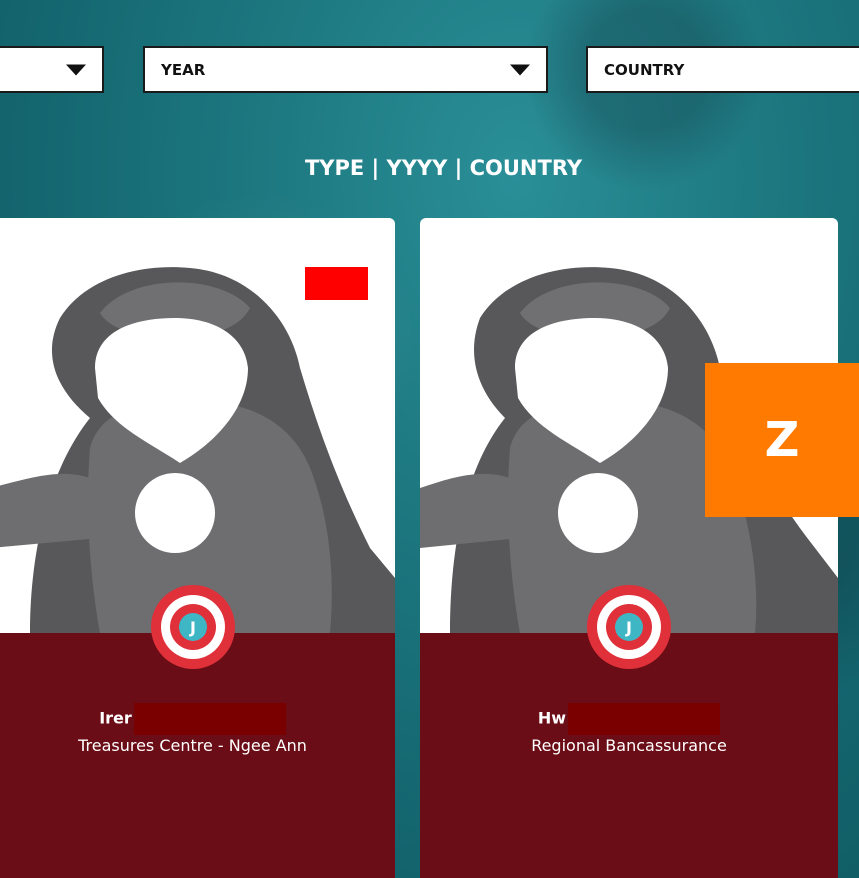 Image resolution: width=859 pixels, height=878 pixels. Describe the element at coordinates (629, 745) in the screenshot. I see `card-department: Regional Bancassurance` at that location.